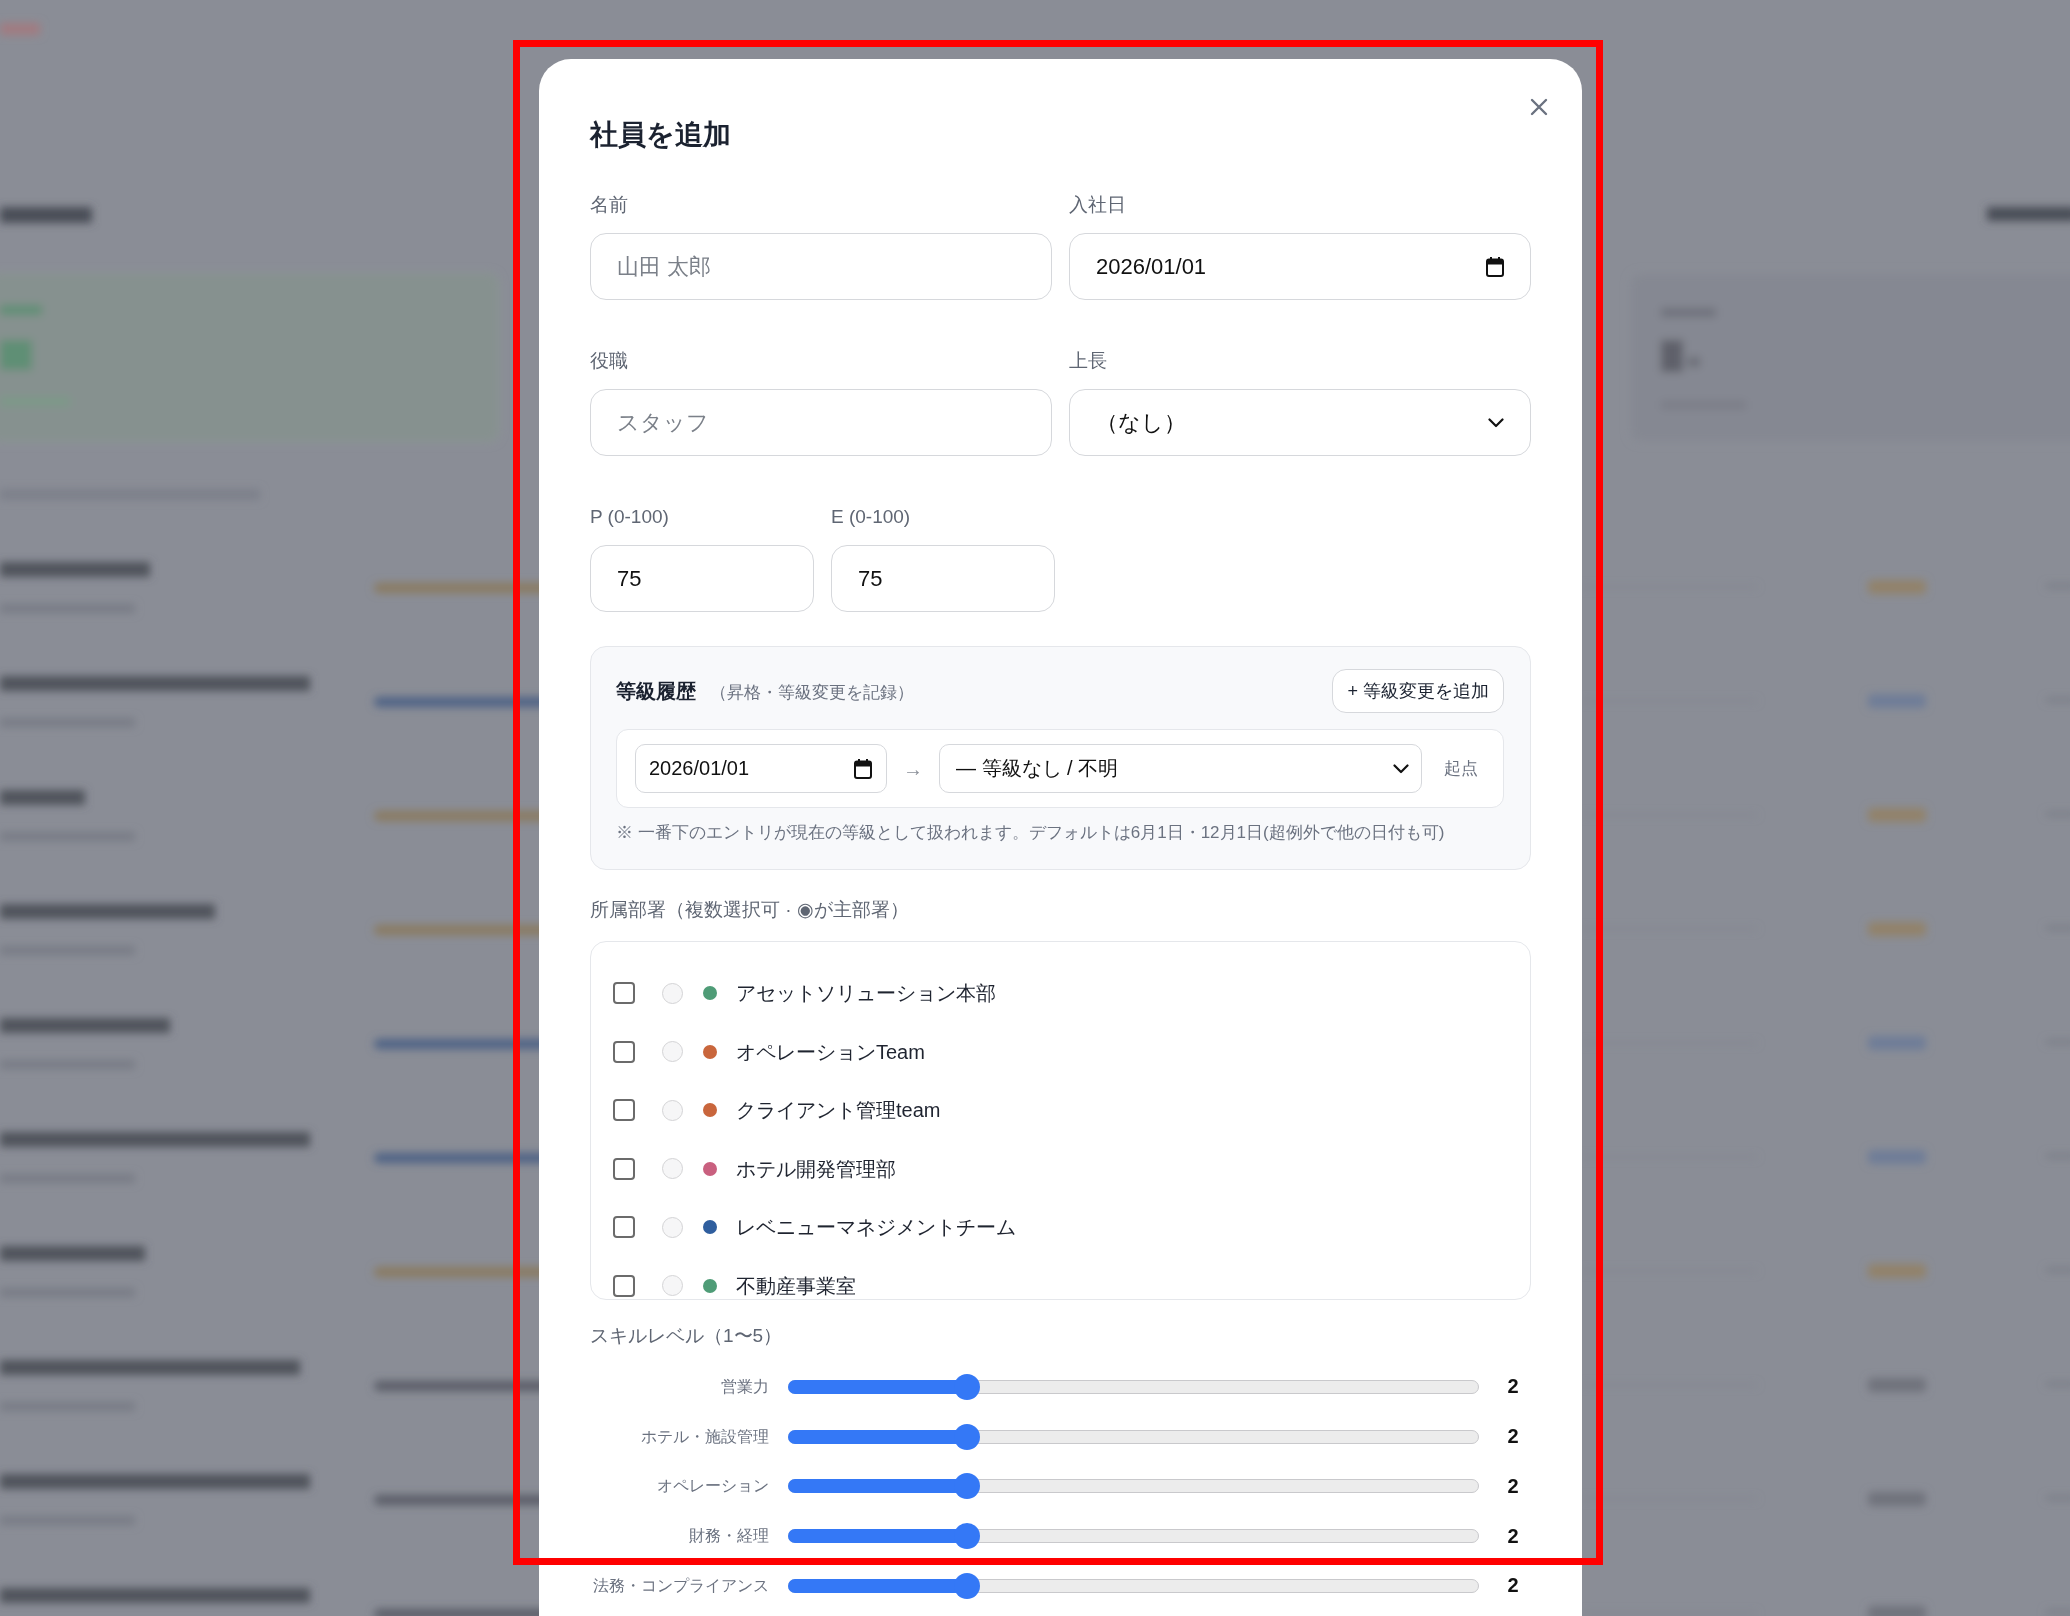  I want to click on section-label: スキルレベル（1〜5）, so click(687, 1336).